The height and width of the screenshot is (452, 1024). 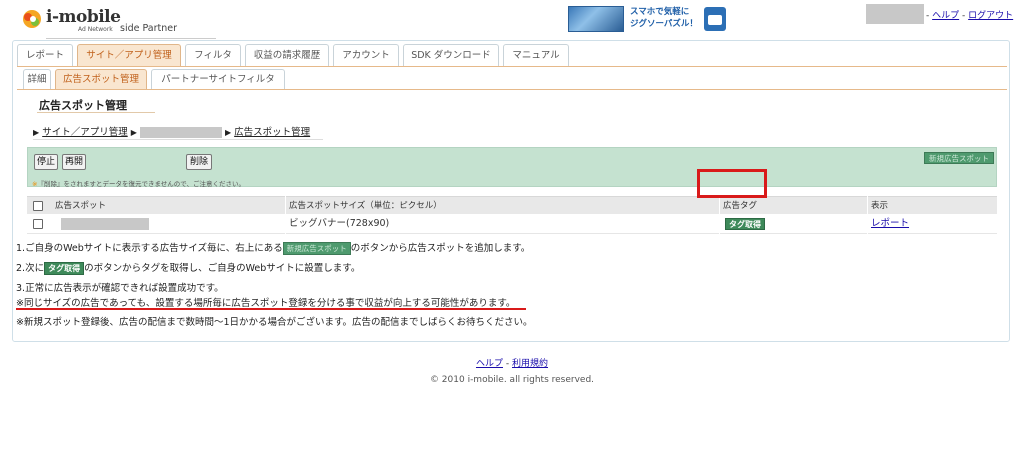 What do you see at coordinates (512, 380) in the screenshot?
I see `copyright: © 2010 i-mobile. all rights reserved.` at bounding box center [512, 380].